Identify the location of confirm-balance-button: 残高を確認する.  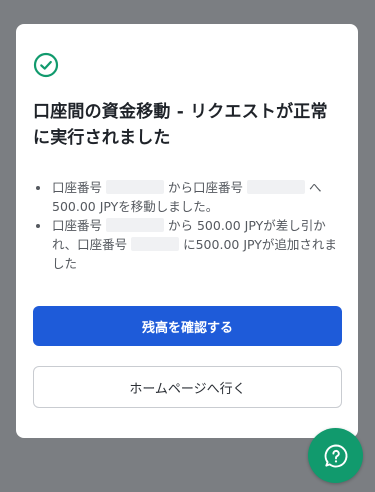
(187, 326).